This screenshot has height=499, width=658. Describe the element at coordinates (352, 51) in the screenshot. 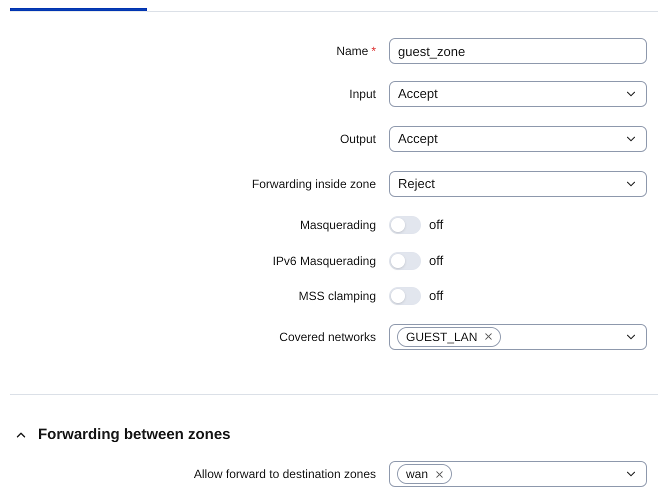

I see `field-label: Name` at that location.